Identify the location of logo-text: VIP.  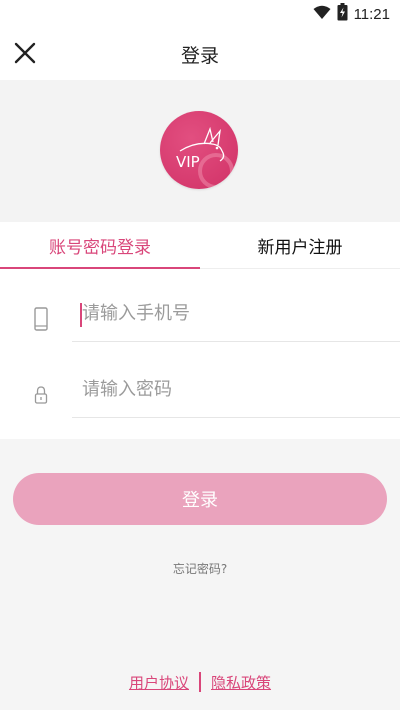
(188, 162).